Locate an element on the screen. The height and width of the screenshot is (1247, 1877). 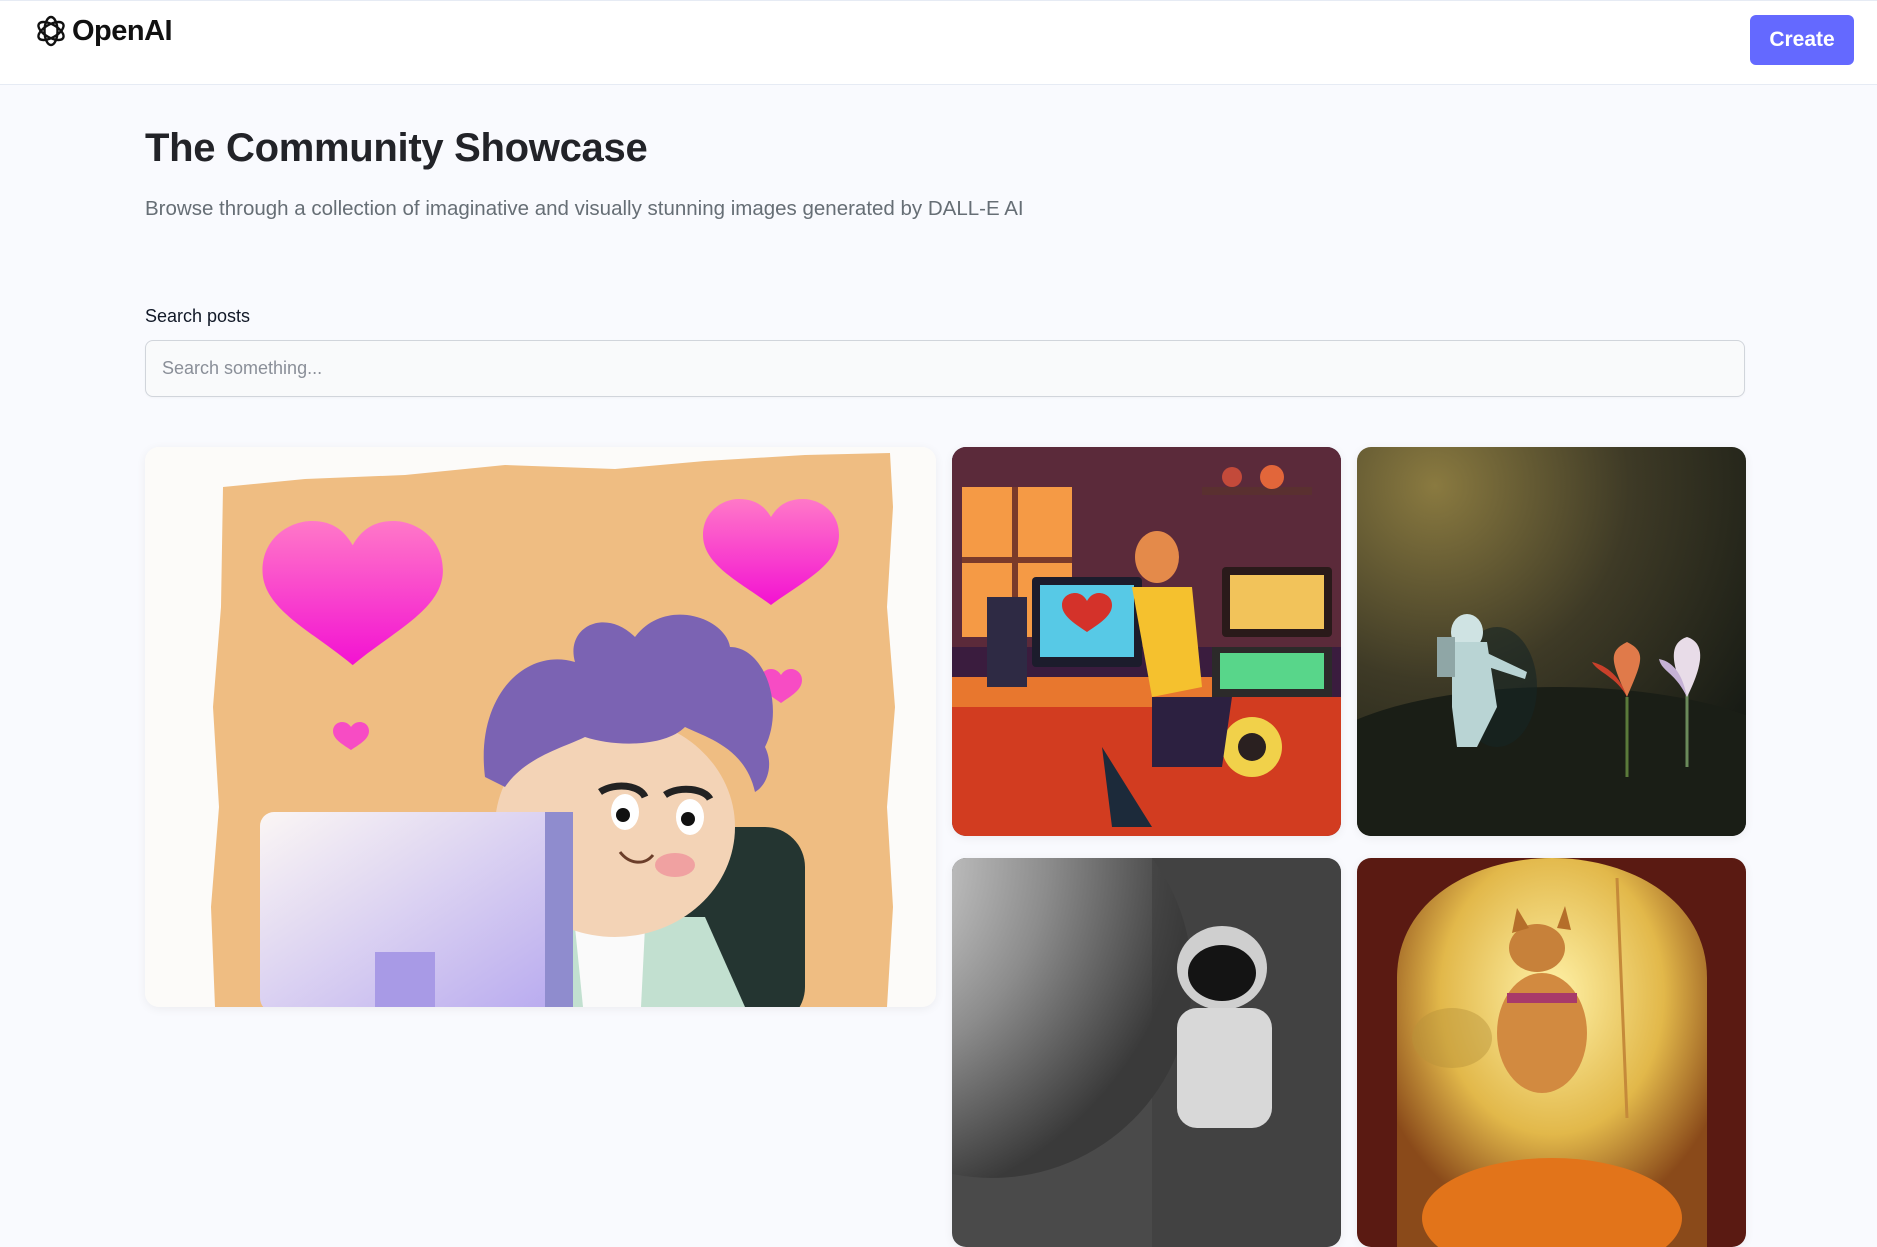
home-logo-link: OpenAI is located at coordinates (103, 31).